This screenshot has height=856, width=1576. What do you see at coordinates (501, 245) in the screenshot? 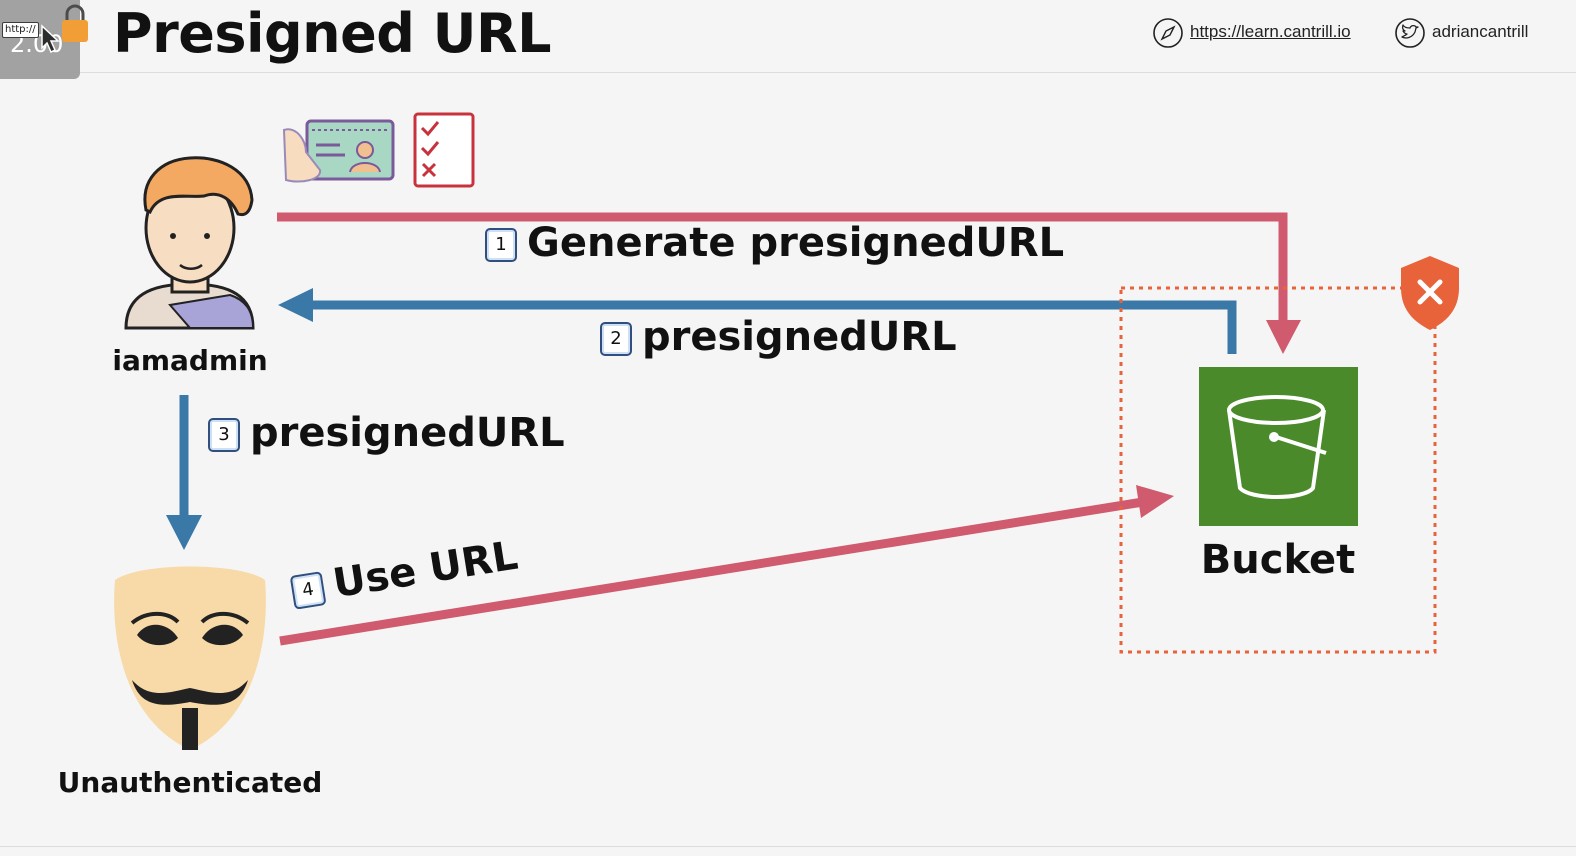
I see `step-1-badge: 1` at bounding box center [501, 245].